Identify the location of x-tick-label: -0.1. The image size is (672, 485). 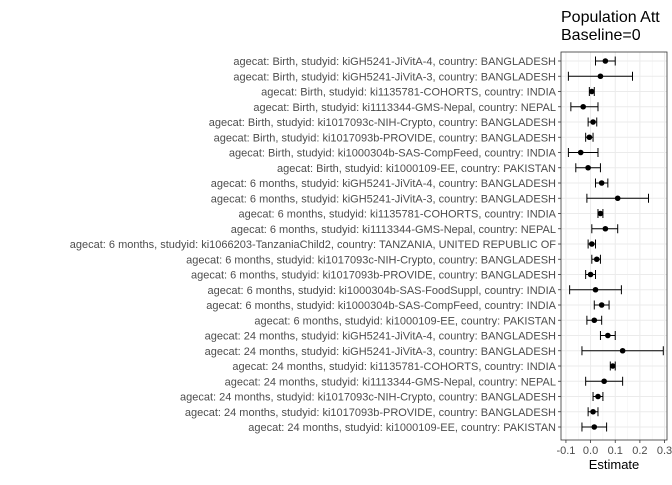
(565, 451).